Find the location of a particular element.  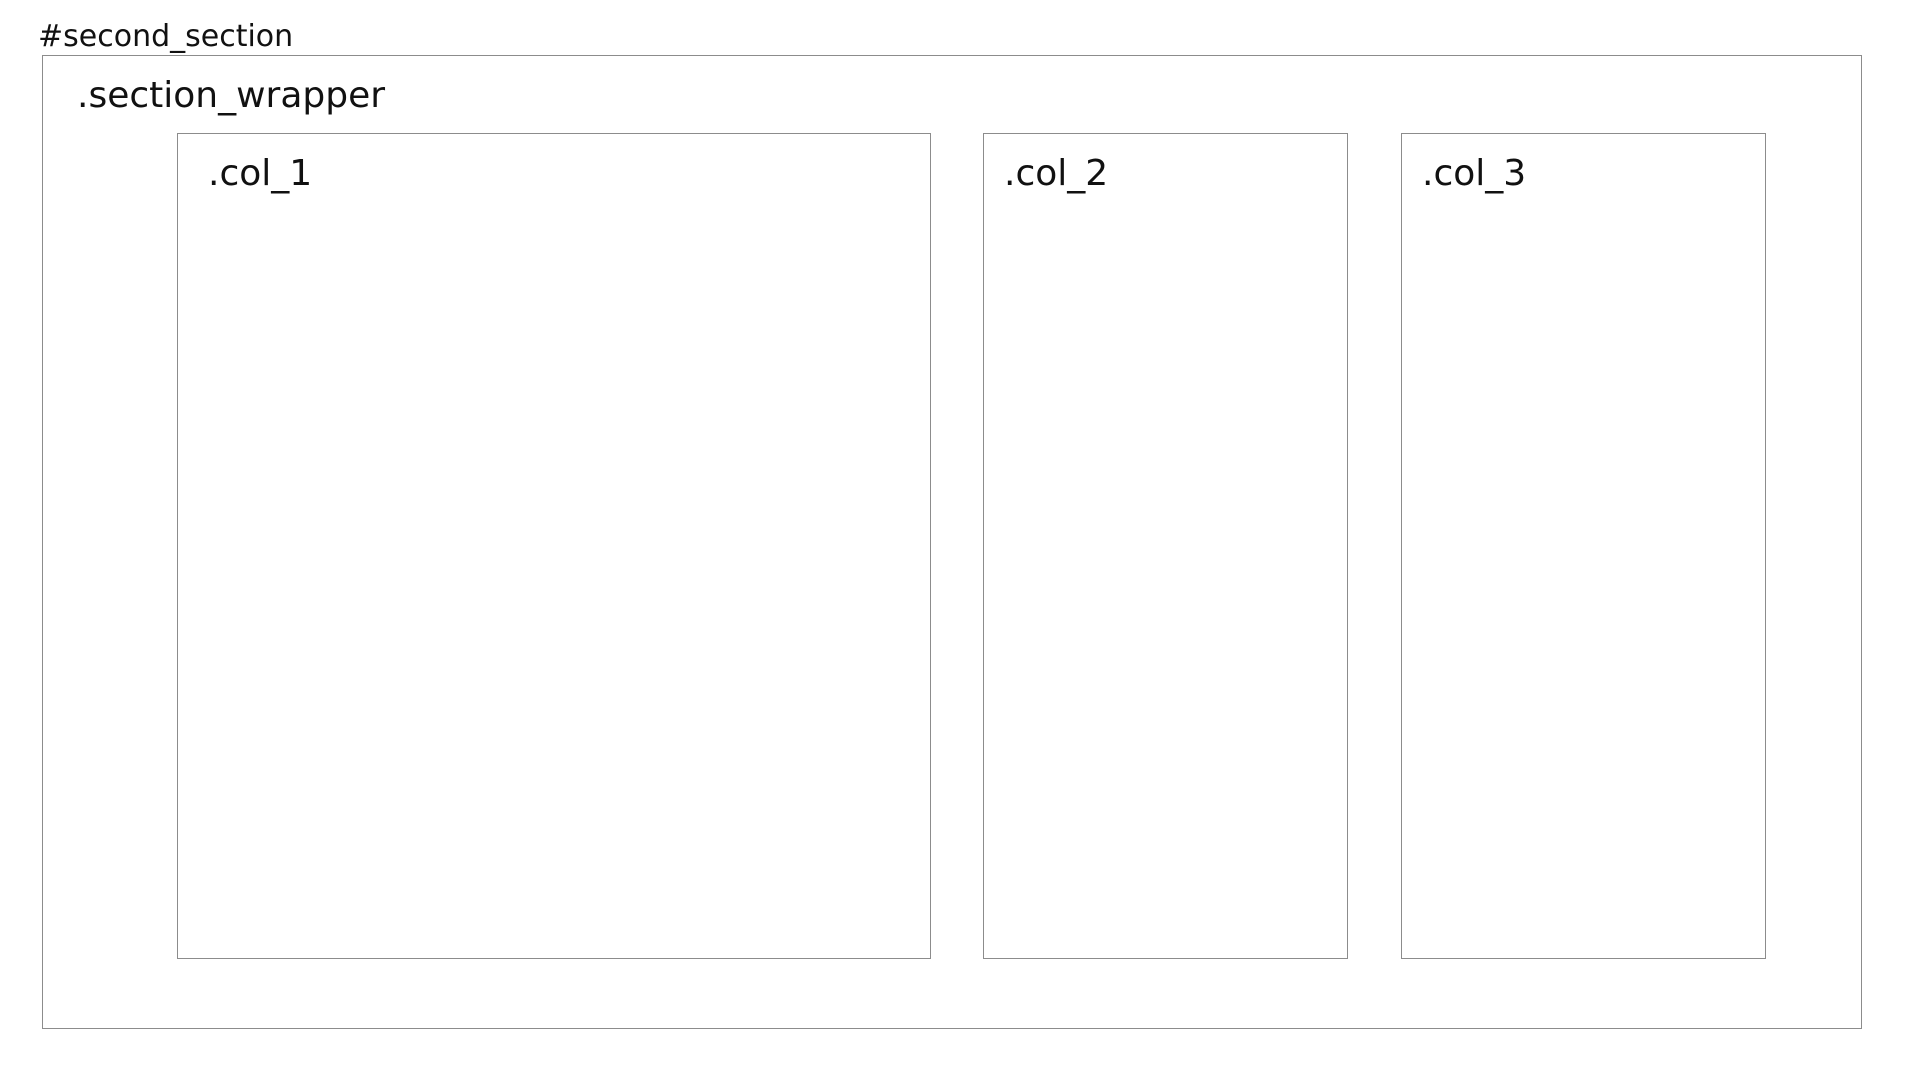

second-section-label: #second_section is located at coordinates (166, 36).